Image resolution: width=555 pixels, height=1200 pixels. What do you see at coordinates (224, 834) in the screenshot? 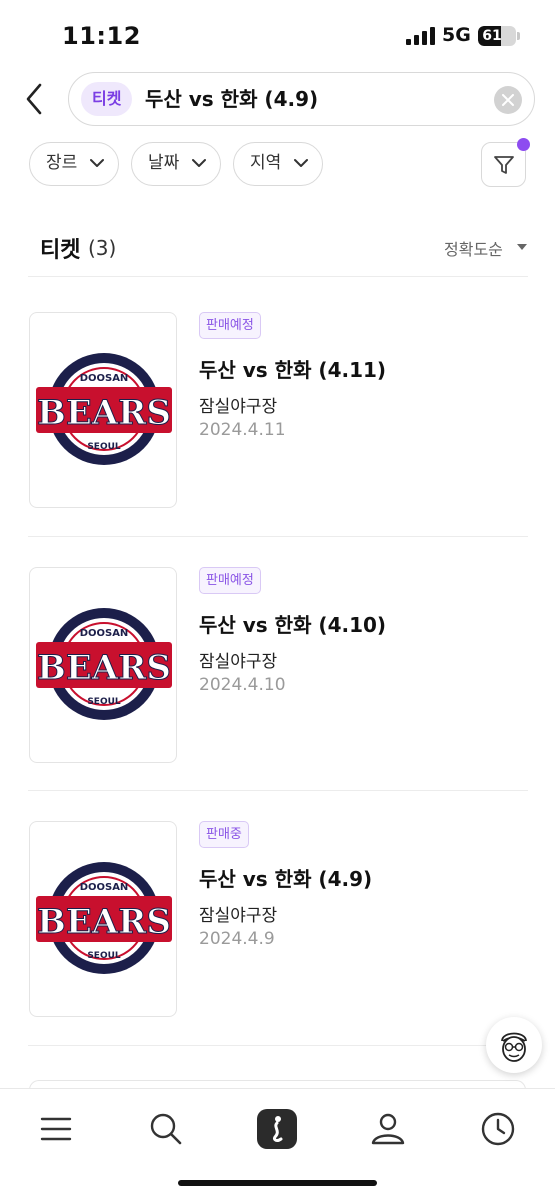
I see `sale-status-badge: 판매중` at bounding box center [224, 834].